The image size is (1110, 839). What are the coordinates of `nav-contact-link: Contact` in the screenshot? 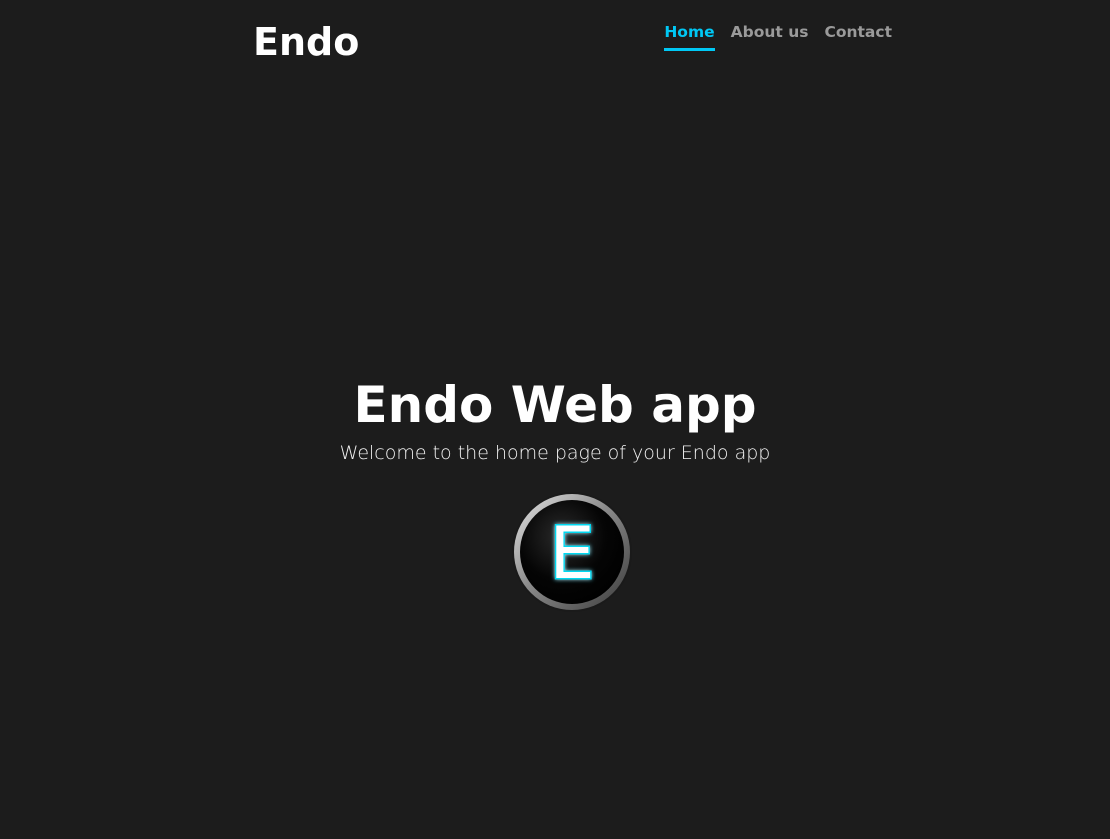 It's located at (858, 36).